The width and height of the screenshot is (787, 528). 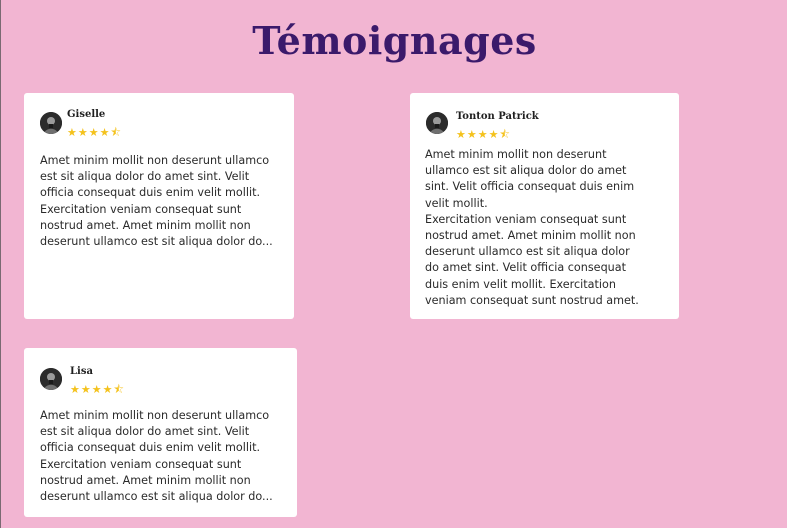 I want to click on page-title: Témoignages, so click(x=394, y=40).